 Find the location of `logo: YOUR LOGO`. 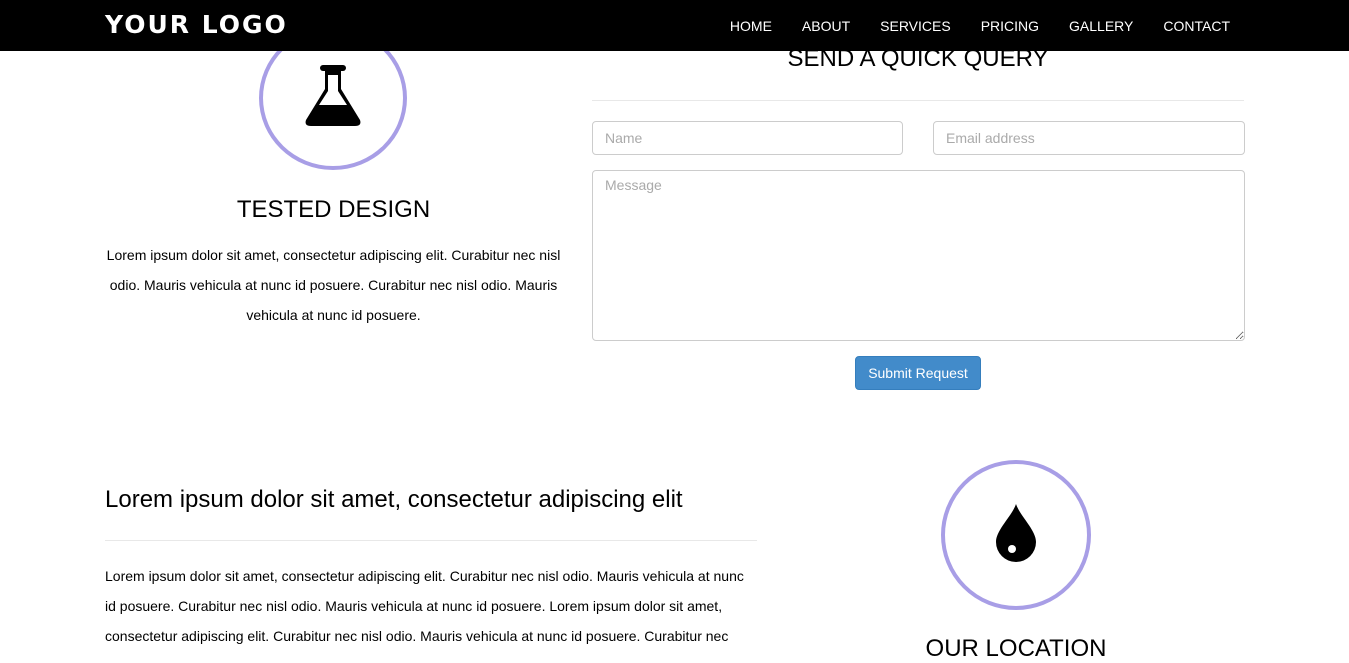

logo: YOUR LOGO is located at coordinates (196, 25).